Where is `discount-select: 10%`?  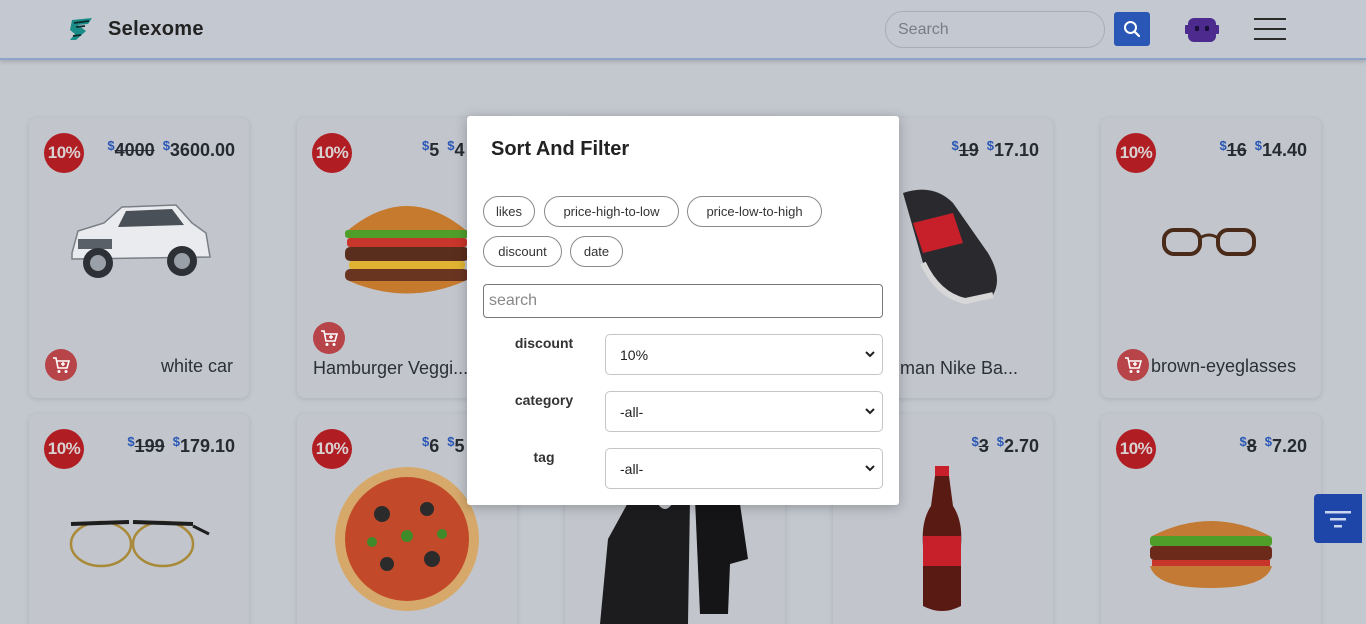
discount-select: 10% is located at coordinates (744, 354).